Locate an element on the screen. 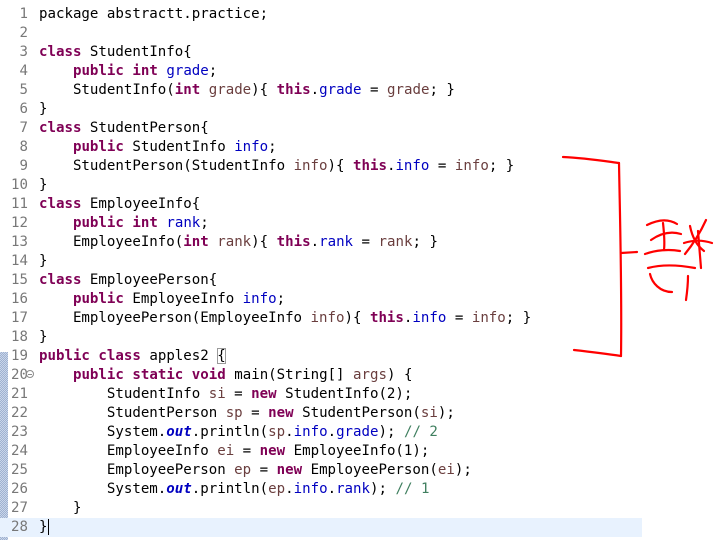 The image size is (719, 551). matching-bracket-highlight is located at coordinates (221, 356).